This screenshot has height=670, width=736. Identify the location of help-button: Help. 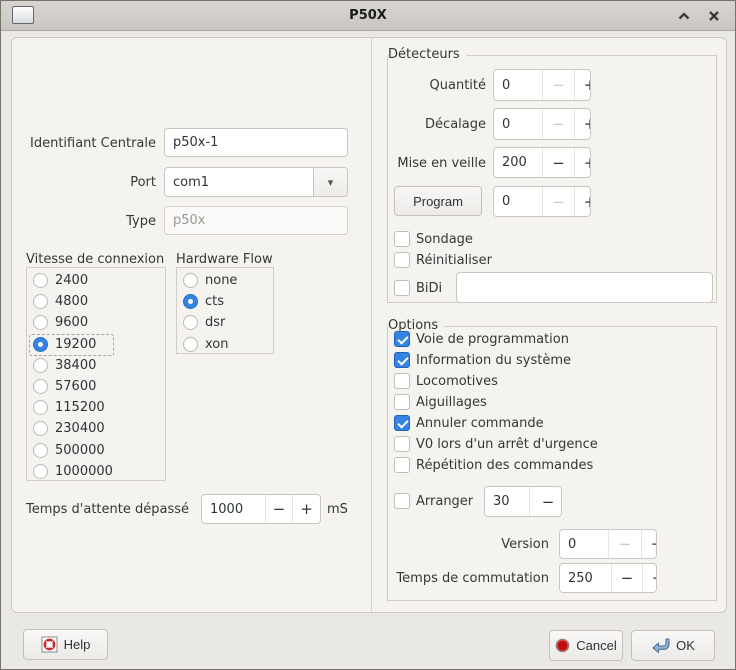
(65, 644).